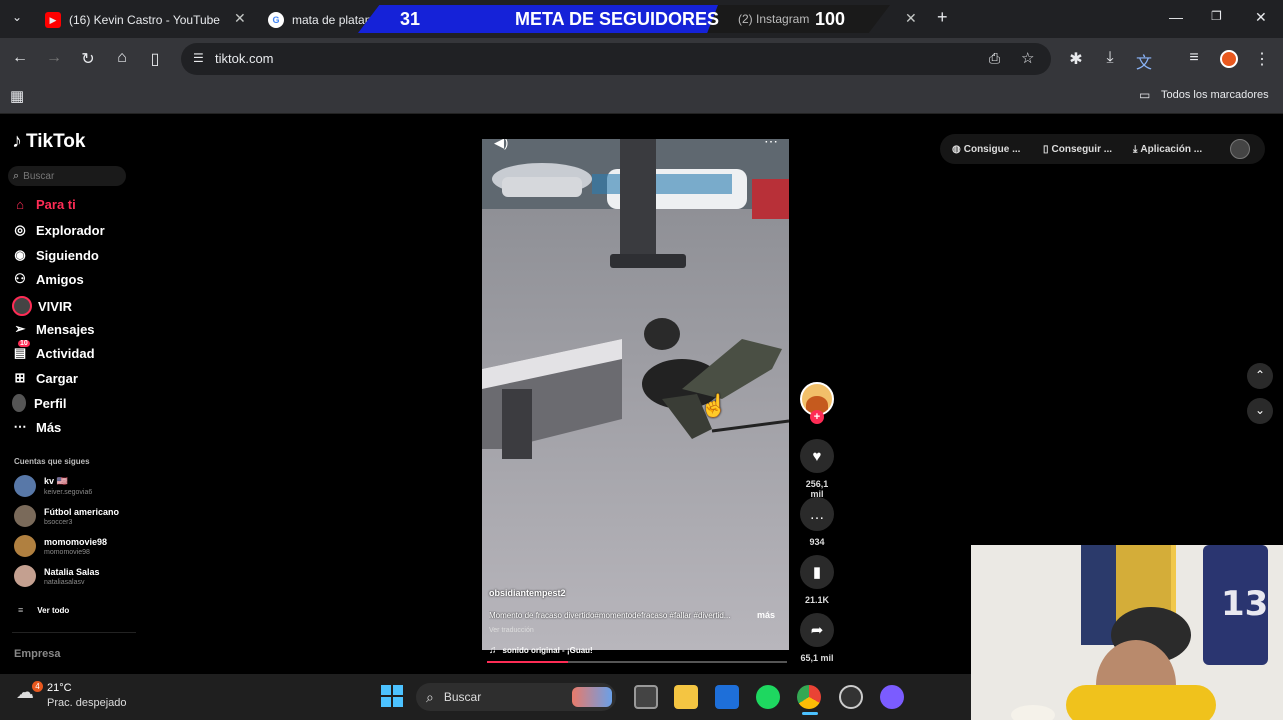  I want to click on following-name: kv 🇺🇸, so click(56, 481).